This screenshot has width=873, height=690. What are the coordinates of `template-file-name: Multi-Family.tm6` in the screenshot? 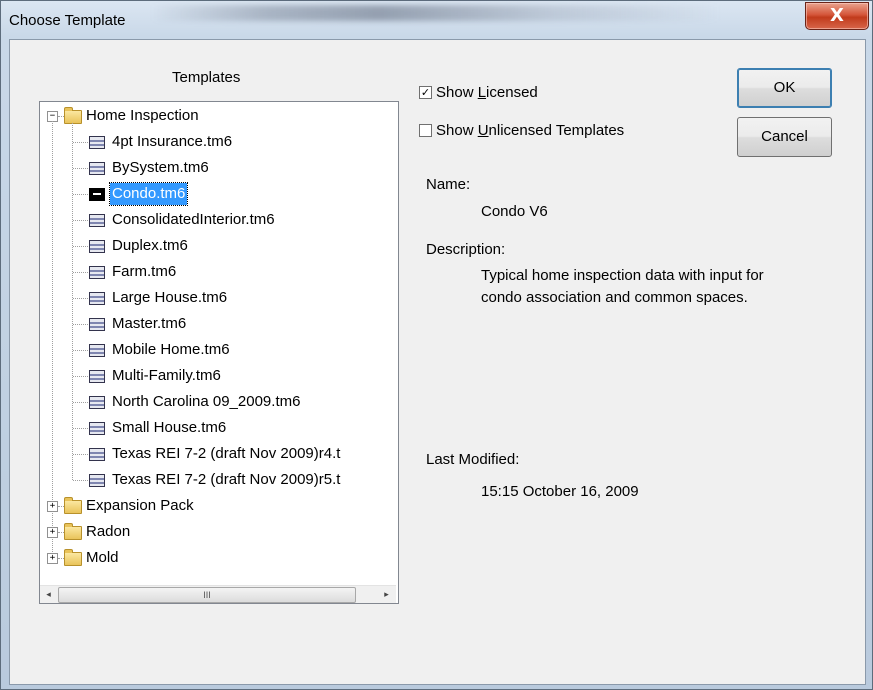 It's located at (166, 375).